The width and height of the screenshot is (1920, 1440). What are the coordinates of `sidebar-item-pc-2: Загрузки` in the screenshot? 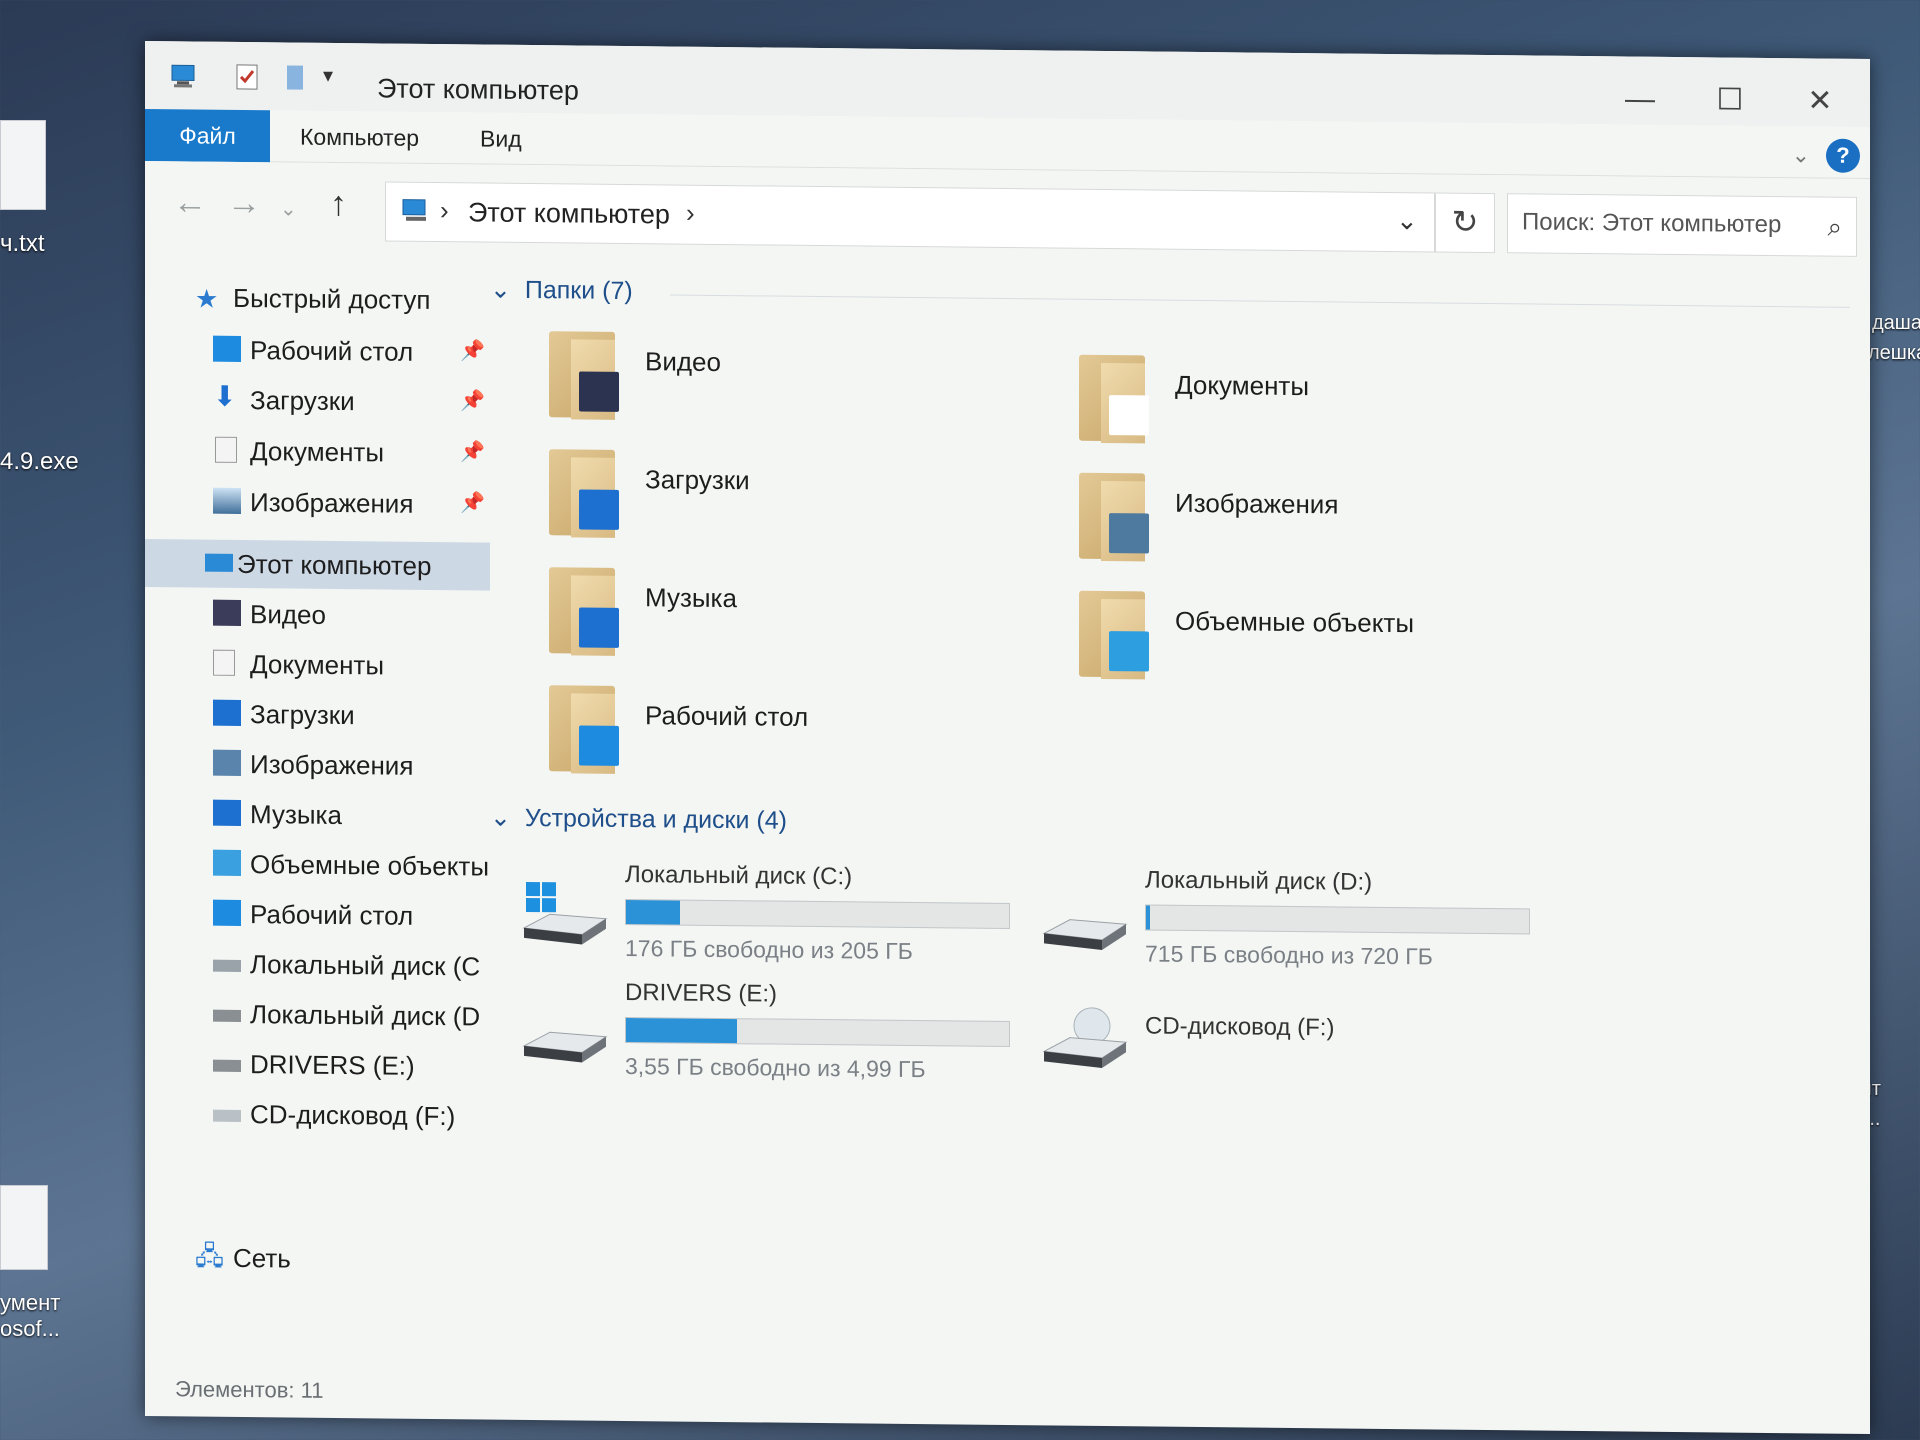 It's located at (317, 715).